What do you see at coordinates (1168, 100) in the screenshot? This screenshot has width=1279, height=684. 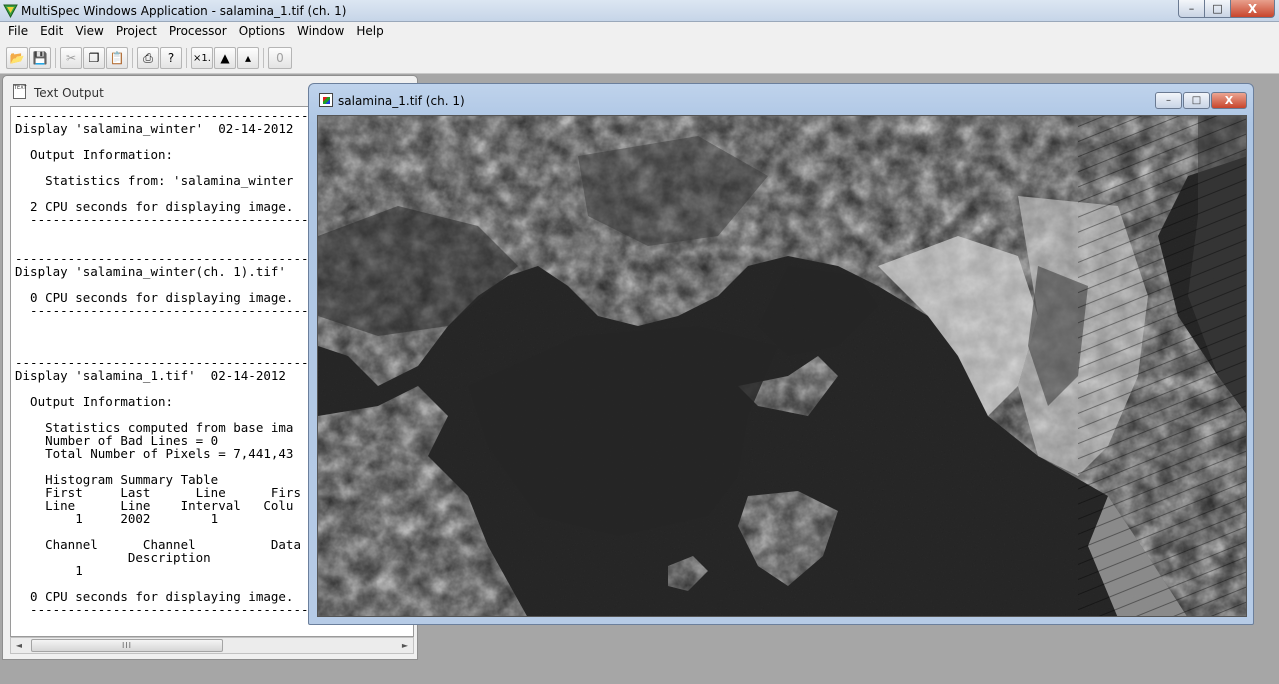 I see `image-minimize-button: –` at bounding box center [1168, 100].